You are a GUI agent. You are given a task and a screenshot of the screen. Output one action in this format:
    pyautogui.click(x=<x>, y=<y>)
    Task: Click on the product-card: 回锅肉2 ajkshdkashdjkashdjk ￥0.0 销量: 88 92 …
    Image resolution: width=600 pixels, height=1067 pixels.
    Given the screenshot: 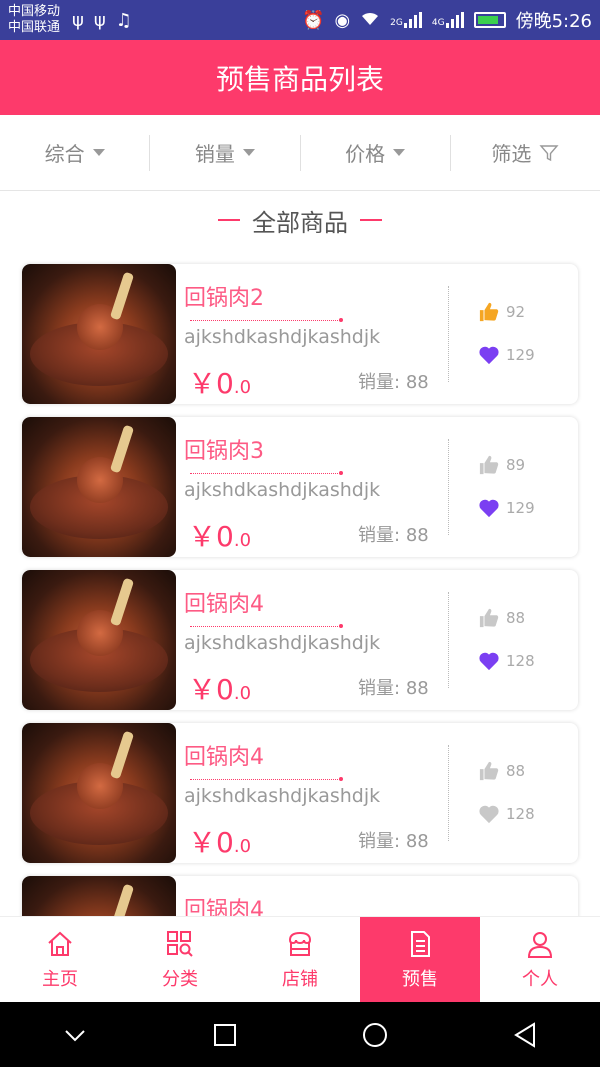 What is the action you would take?
    pyautogui.click(x=300, y=334)
    